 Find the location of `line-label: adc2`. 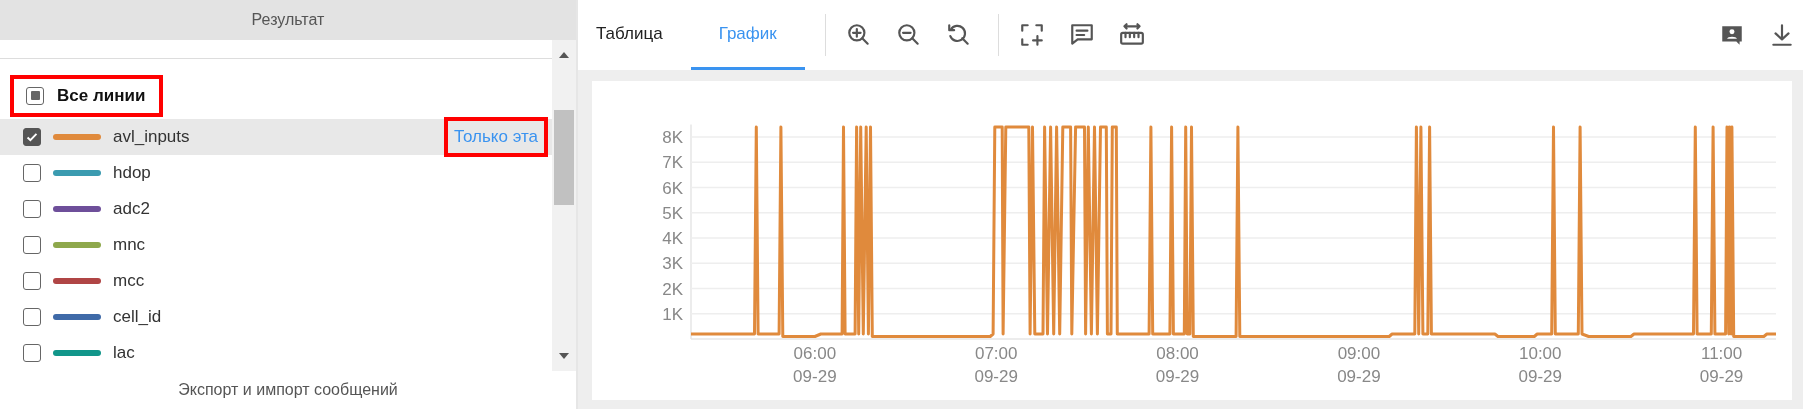

line-label: adc2 is located at coordinates (131, 209).